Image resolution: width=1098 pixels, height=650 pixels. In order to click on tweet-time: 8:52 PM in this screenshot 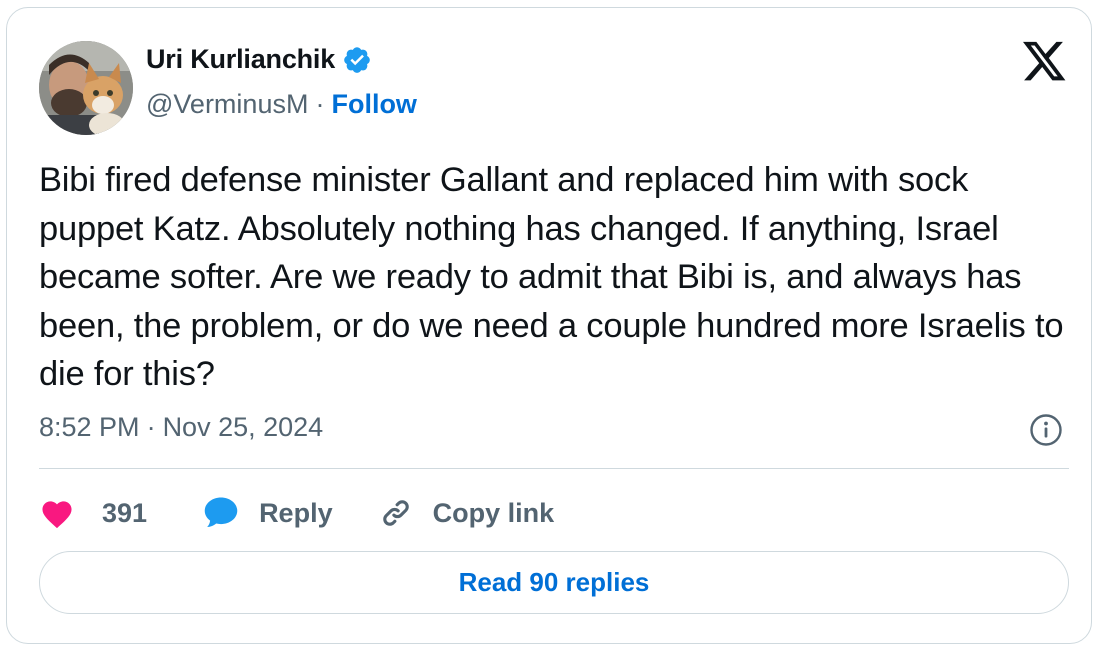, I will do `click(89, 427)`.